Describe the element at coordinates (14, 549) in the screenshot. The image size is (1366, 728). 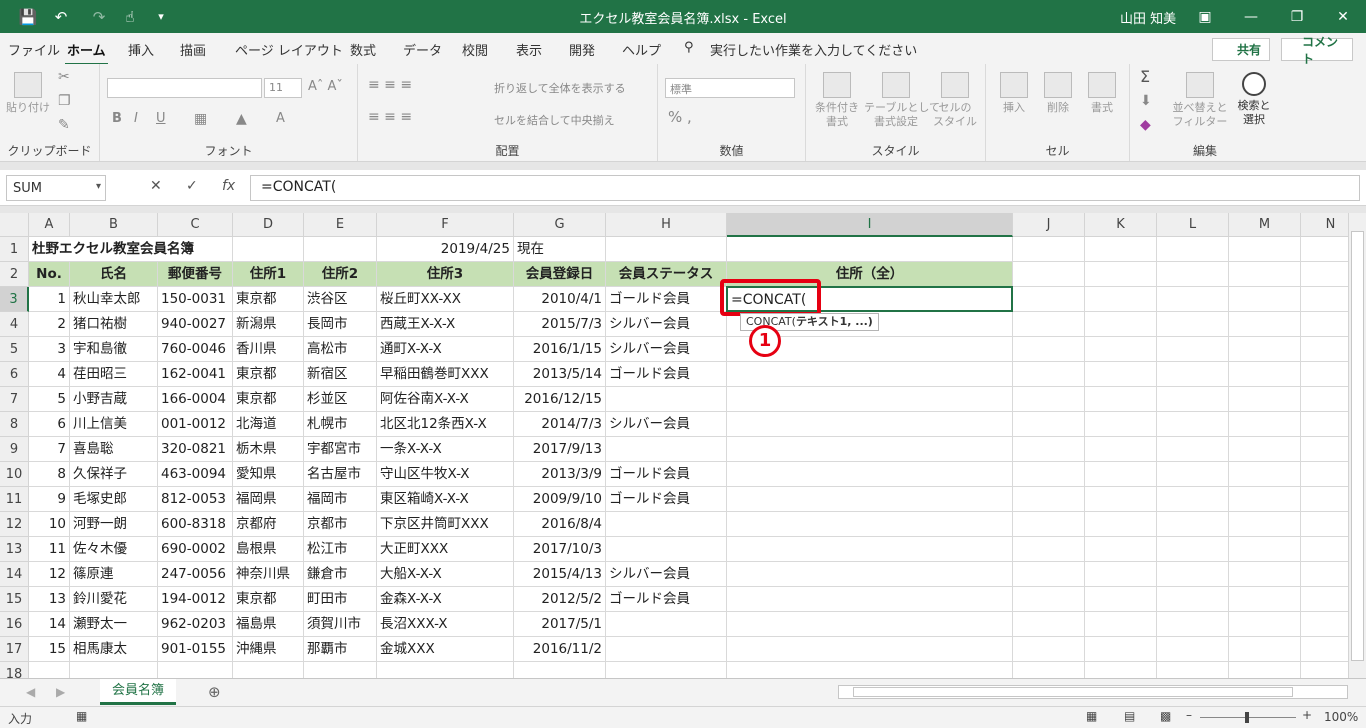
I see `row-header-13: 13` at that location.